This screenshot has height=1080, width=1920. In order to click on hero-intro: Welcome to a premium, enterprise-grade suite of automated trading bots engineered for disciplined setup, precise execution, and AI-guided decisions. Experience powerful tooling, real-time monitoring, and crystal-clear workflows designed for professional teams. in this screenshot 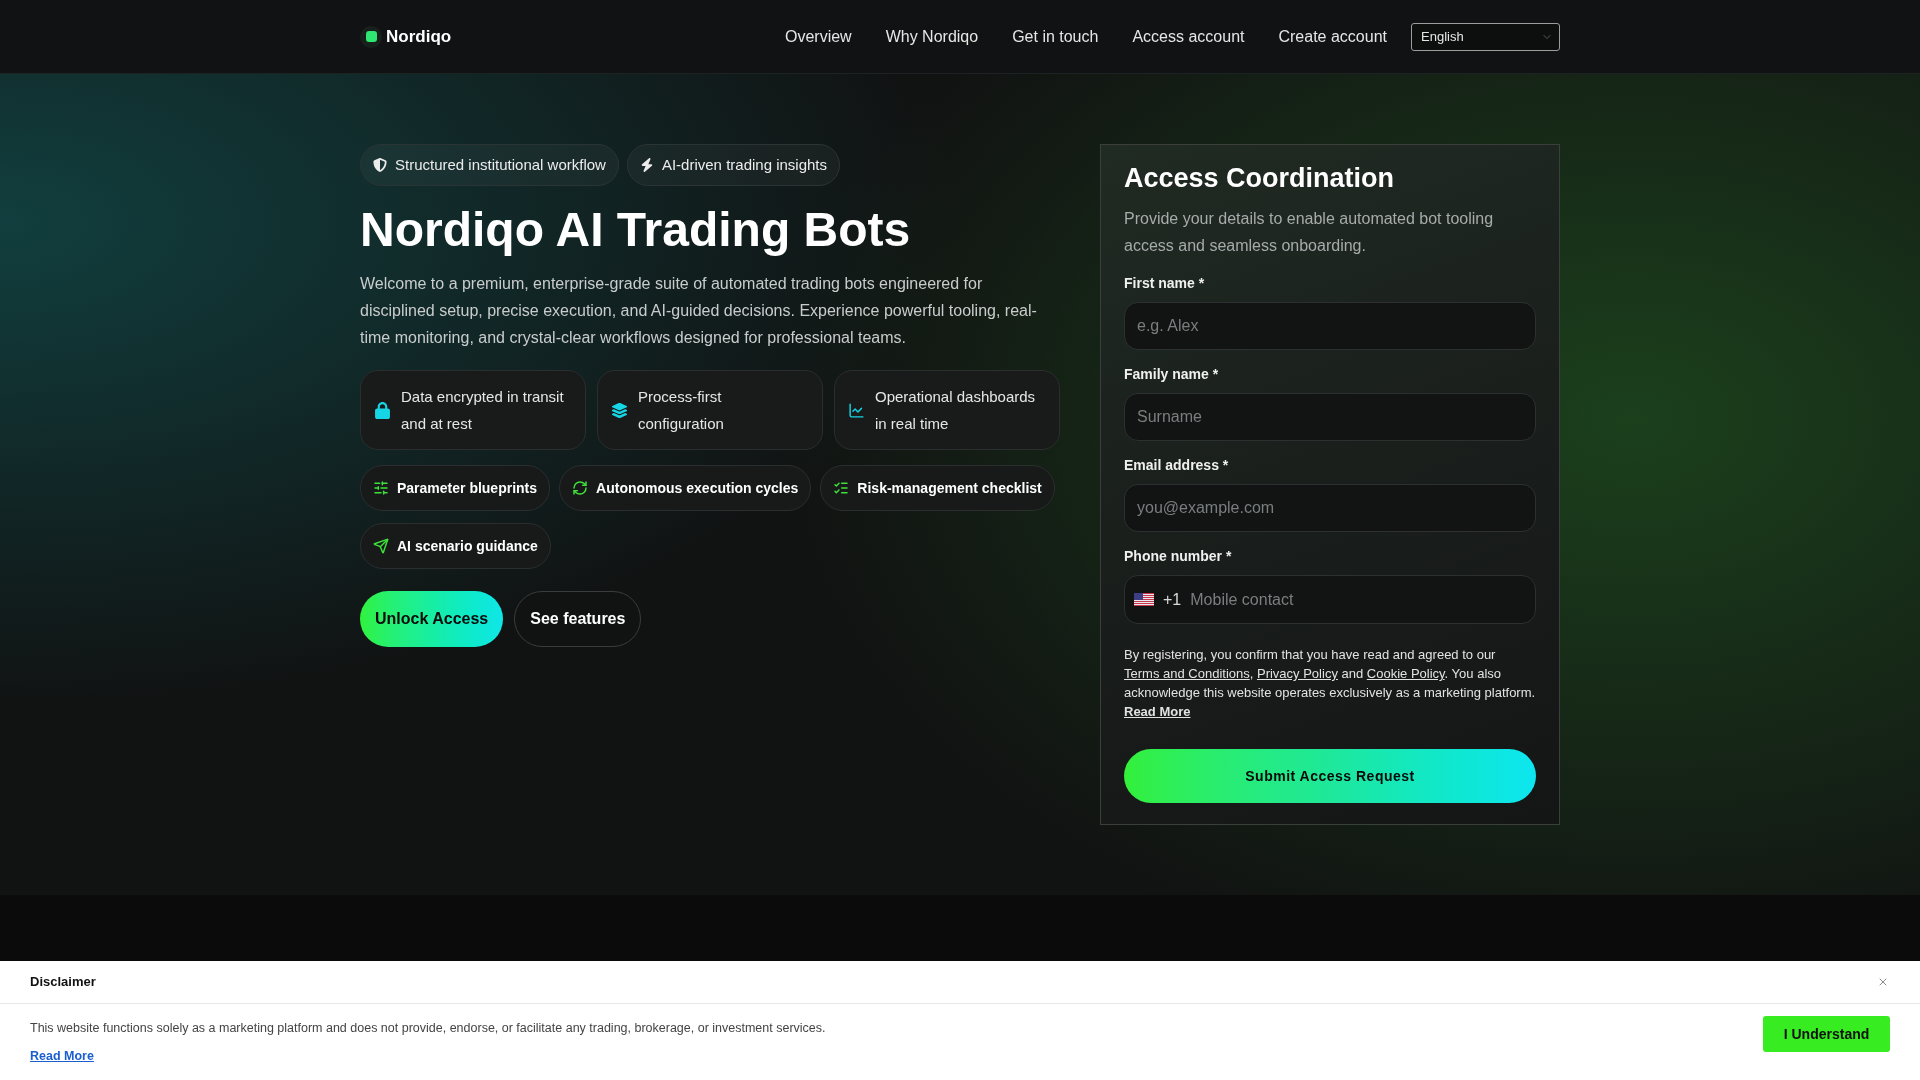, I will do `click(699, 311)`.